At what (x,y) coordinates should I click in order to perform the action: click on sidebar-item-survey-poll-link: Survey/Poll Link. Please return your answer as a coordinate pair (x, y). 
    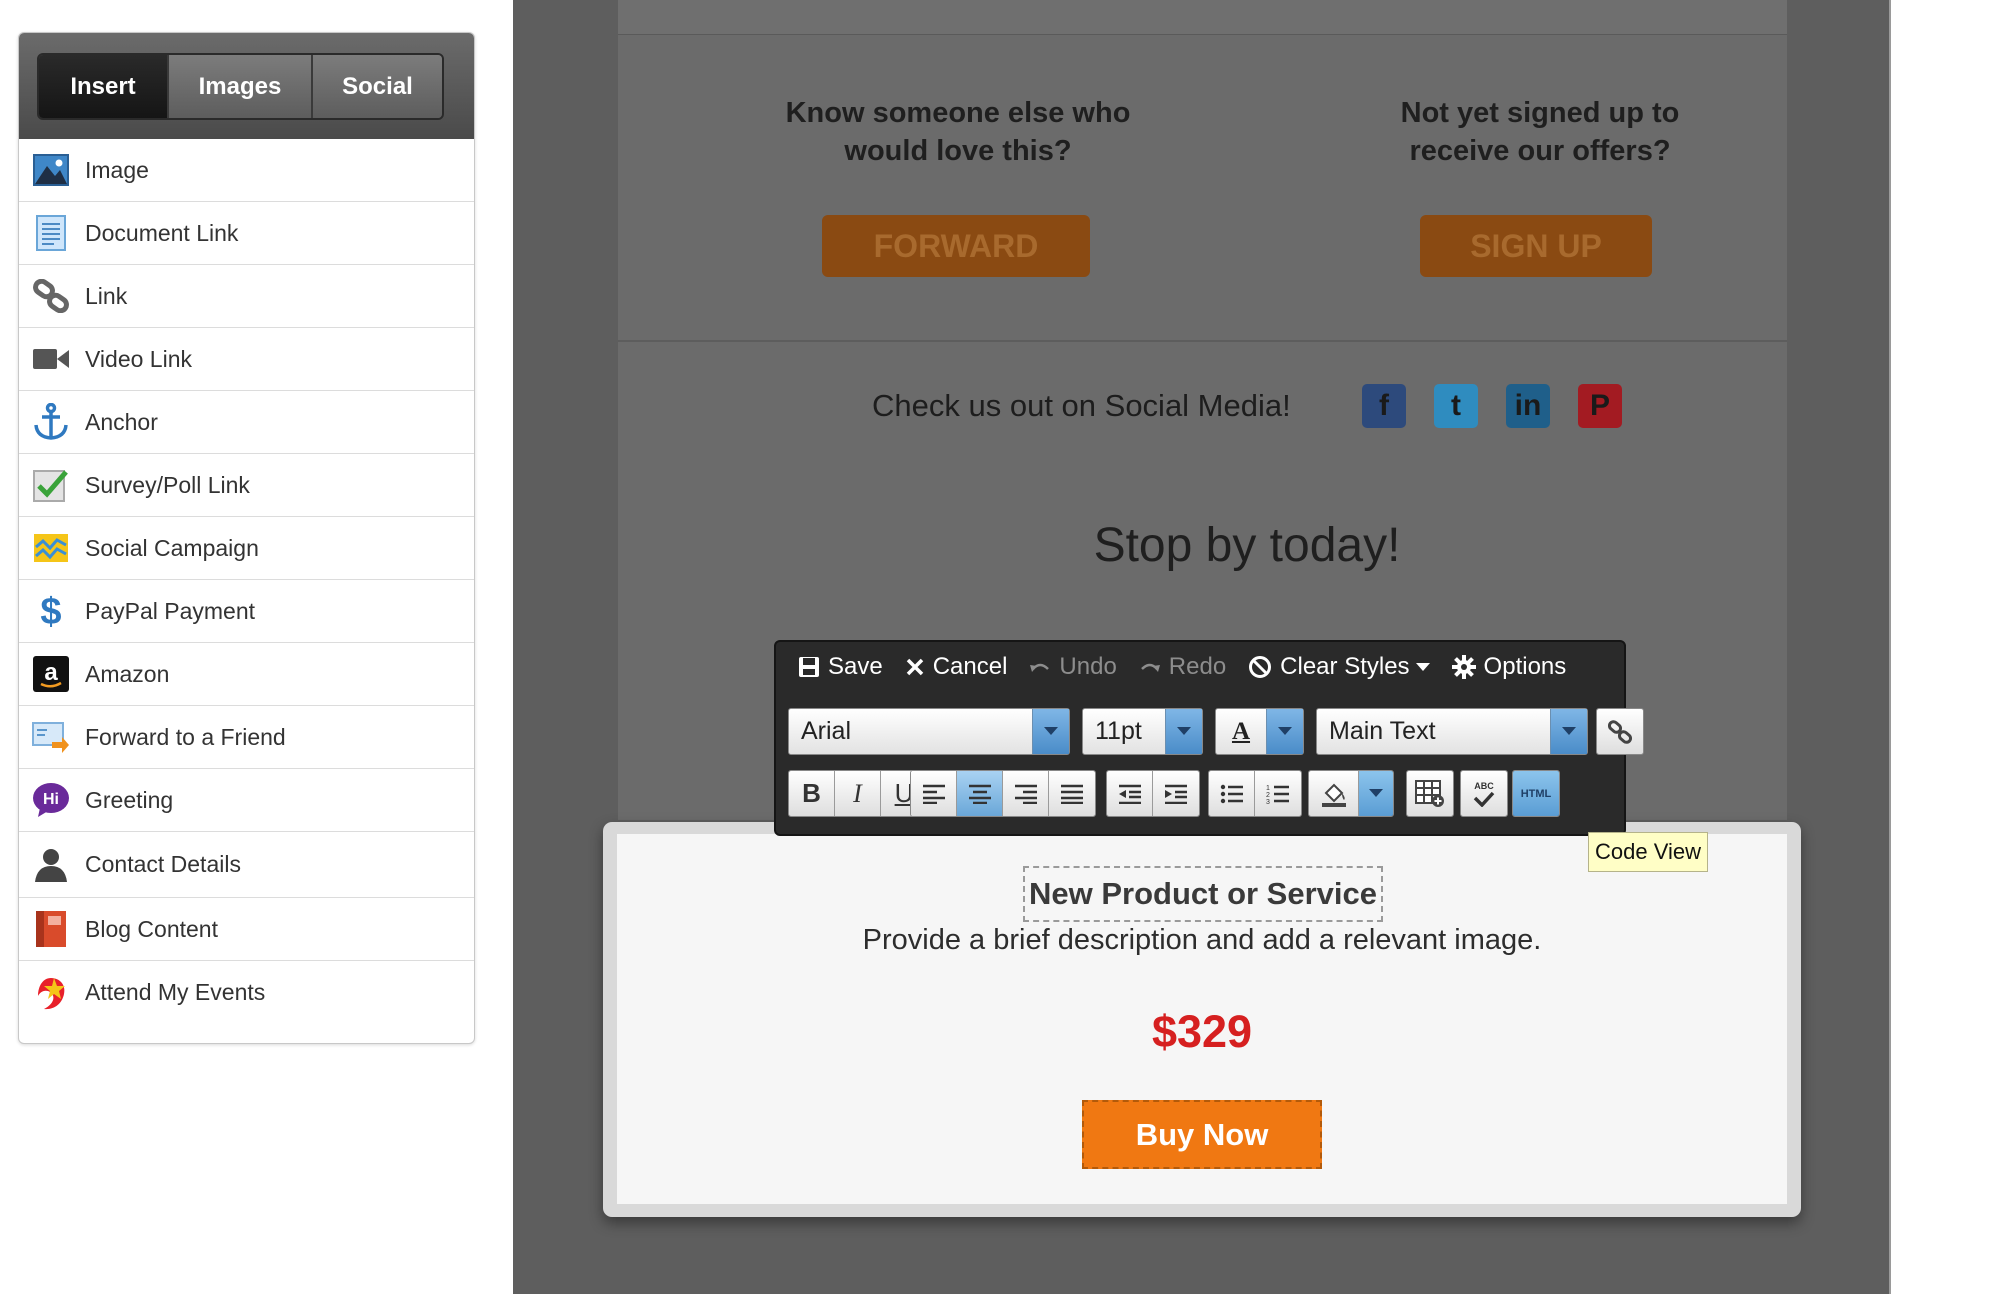
    Looking at the image, I should click on (246, 485).